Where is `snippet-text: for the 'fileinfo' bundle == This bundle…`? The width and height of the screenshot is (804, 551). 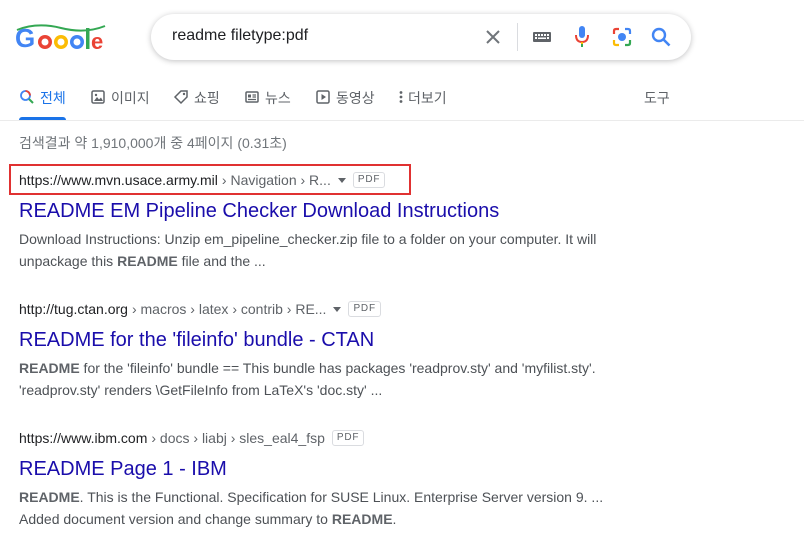
snippet-text: for the 'fileinfo' bundle == This bundle… is located at coordinates (307, 379).